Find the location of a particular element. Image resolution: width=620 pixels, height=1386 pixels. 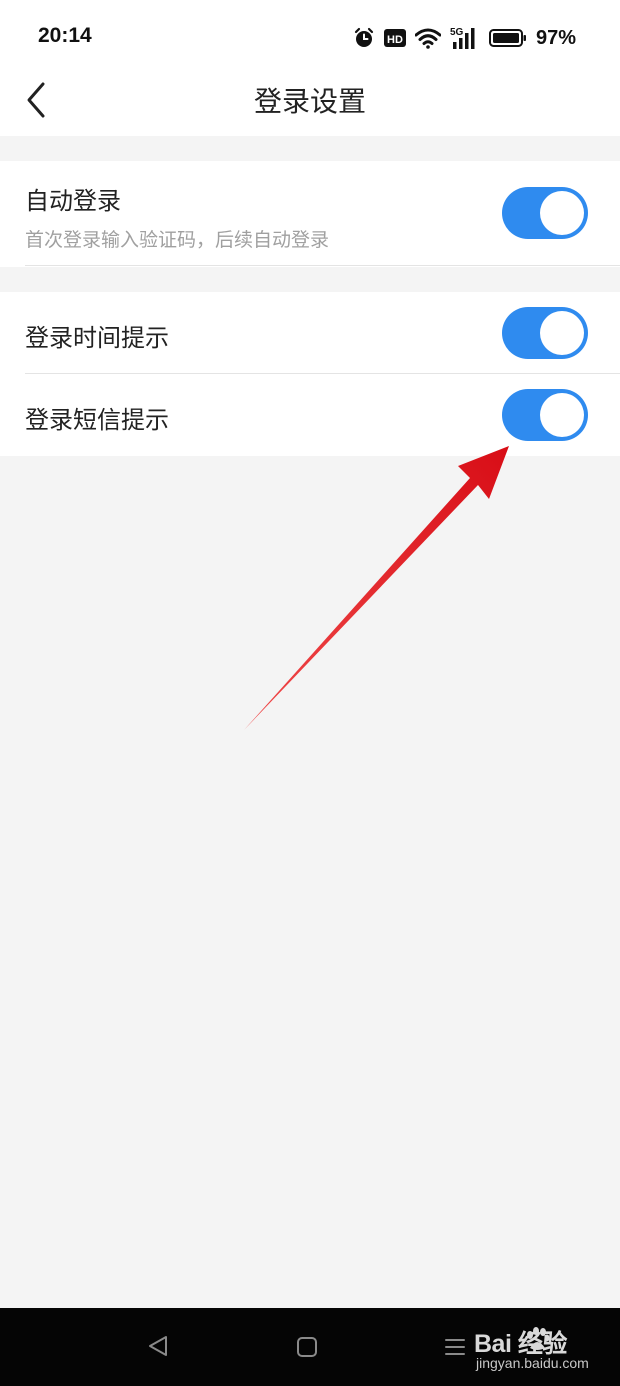

baidu-jingyan-watermark: Bai 经验 jingyan.baidu.com is located at coordinates (544, 1350).